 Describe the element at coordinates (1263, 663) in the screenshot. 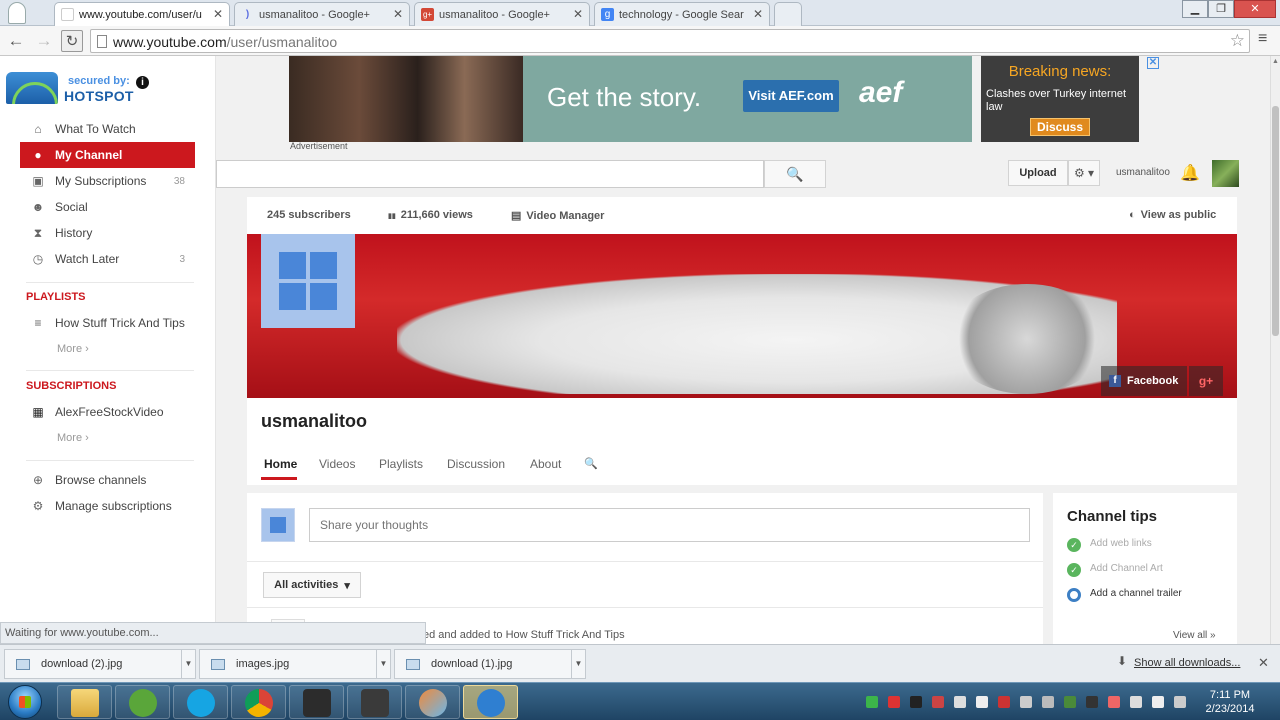

I see `close-shelf-icon: ✕` at that location.